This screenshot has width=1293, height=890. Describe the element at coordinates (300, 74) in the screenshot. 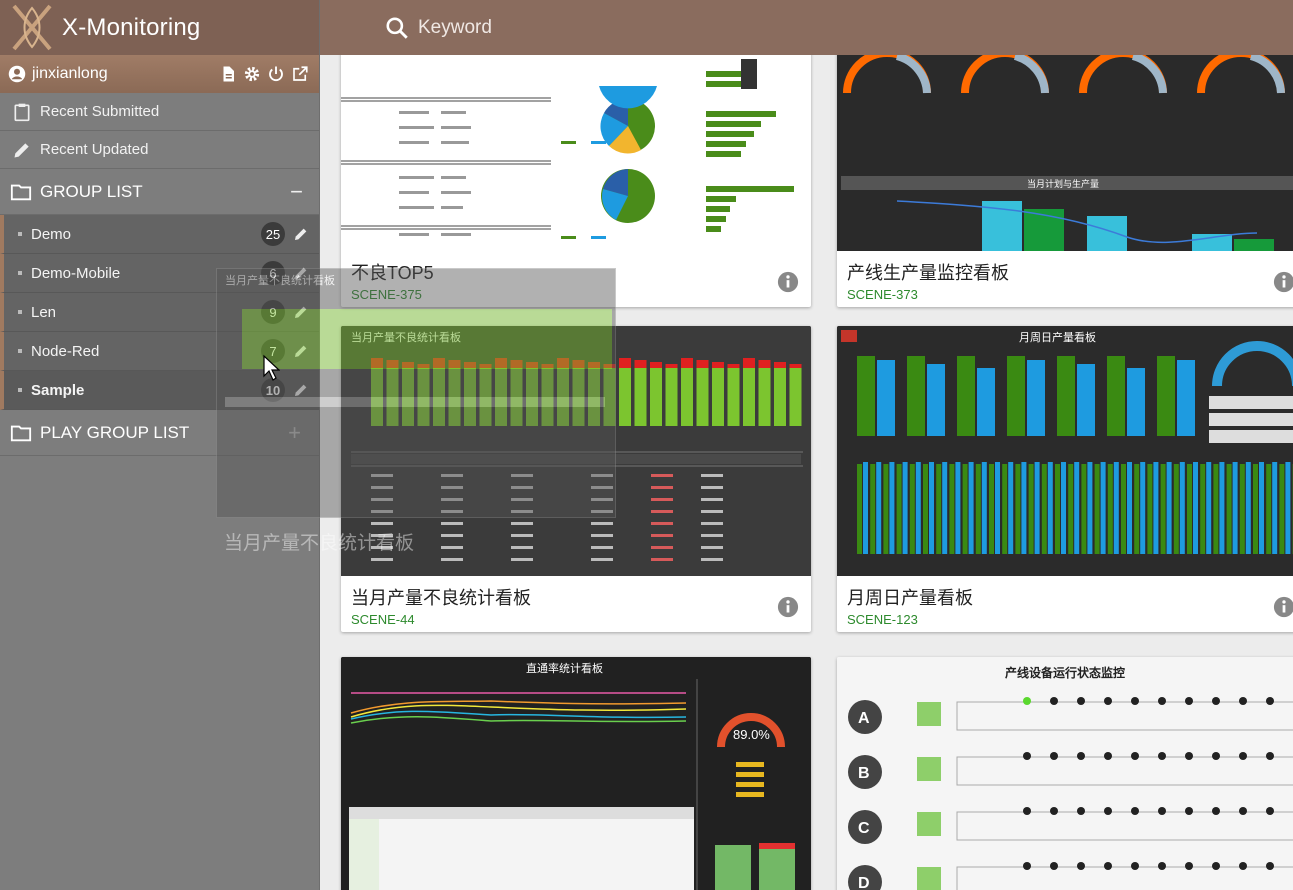

I see `open-external-icon` at that location.